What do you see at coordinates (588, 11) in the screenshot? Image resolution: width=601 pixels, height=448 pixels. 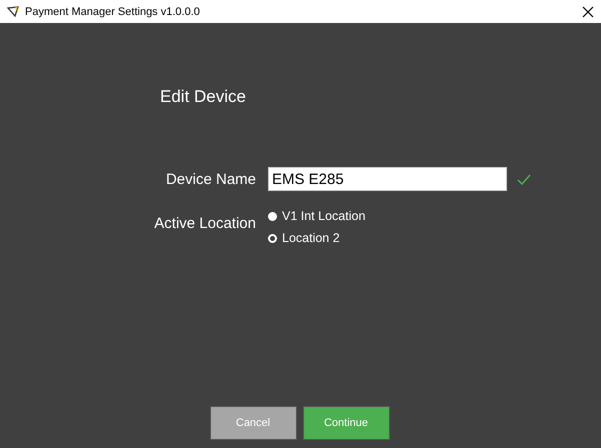 I see `close-button` at bounding box center [588, 11].